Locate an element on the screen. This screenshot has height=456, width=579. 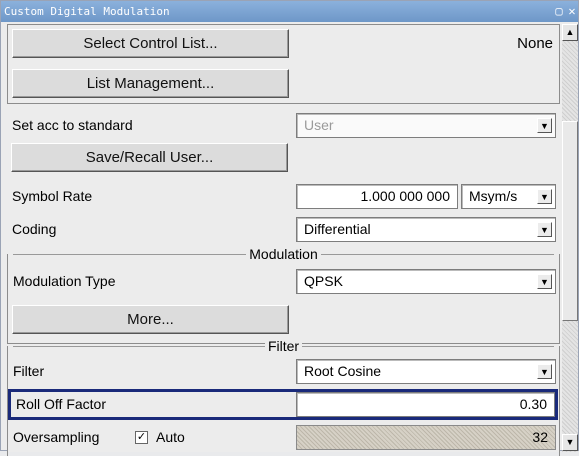
symbol-rate-unit: Msym/s is located at coordinates (493, 196).